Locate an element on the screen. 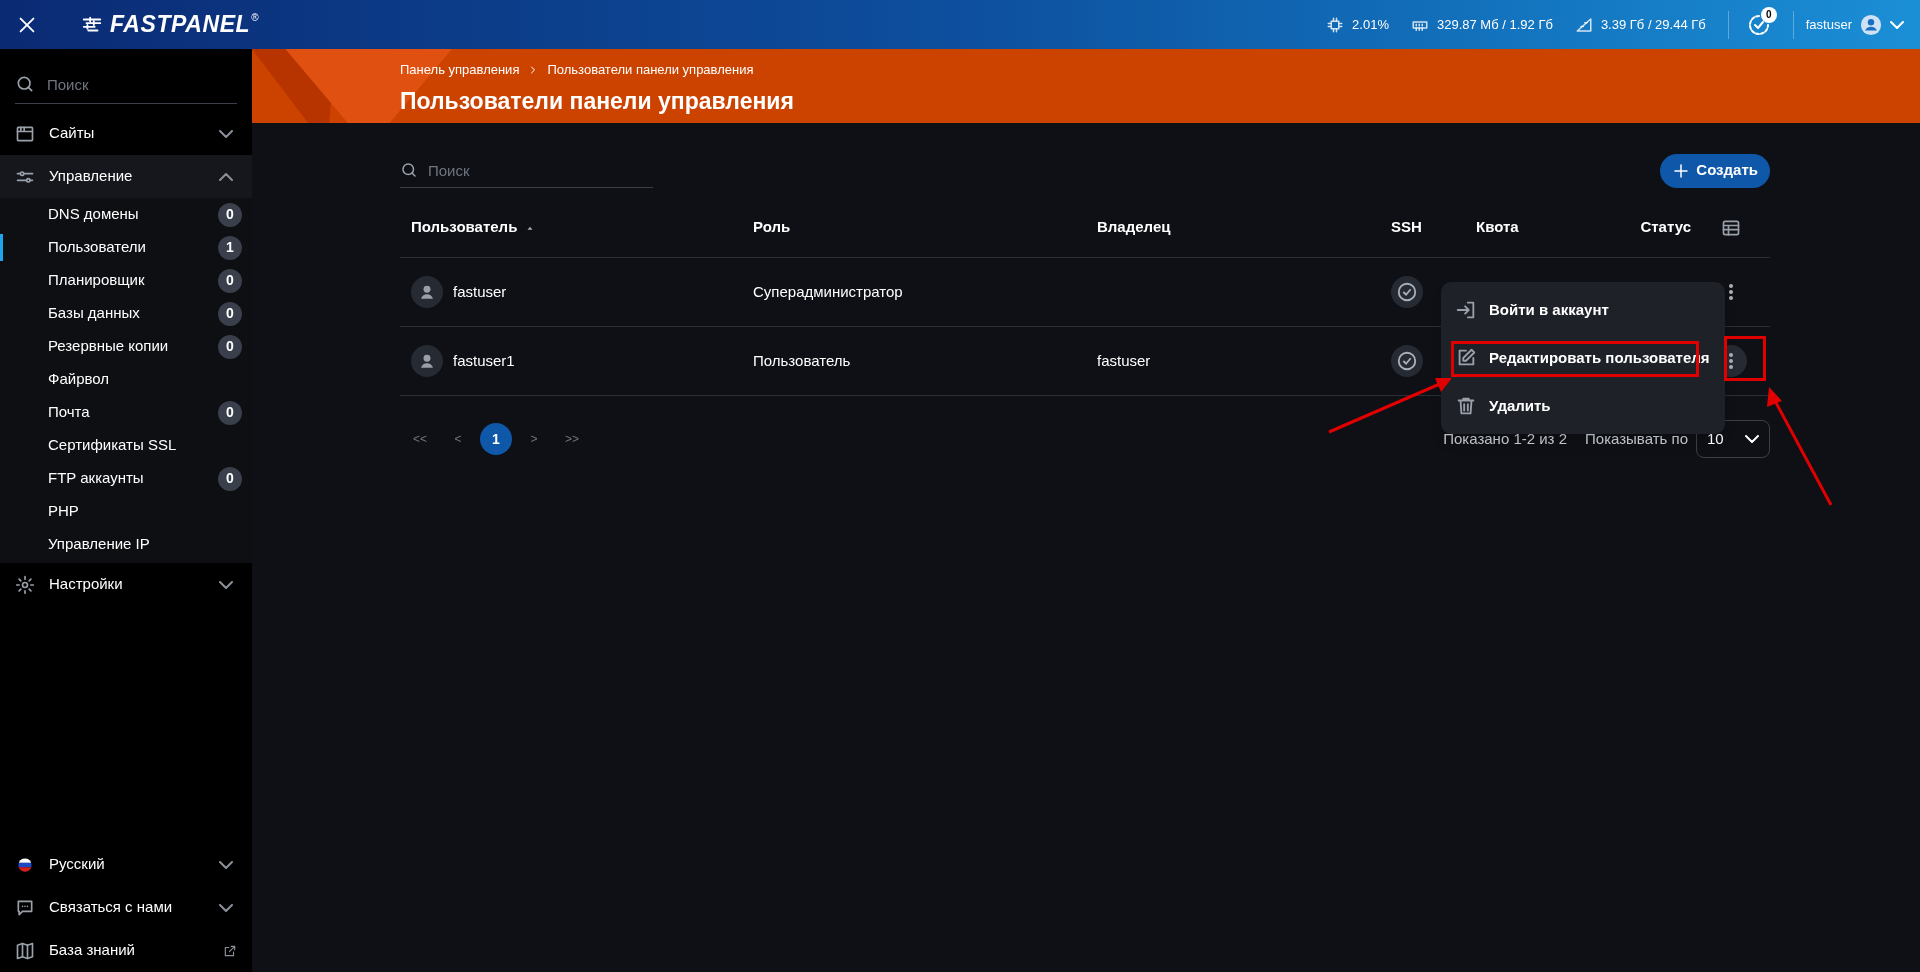  column-header: SSH is located at coordinates (1406, 227).